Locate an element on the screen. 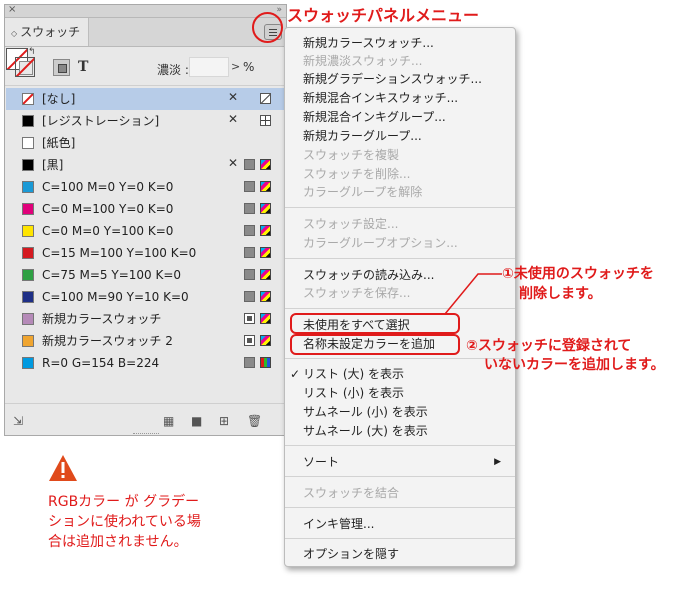 This screenshot has width=698, height=589. swatch-name: C=100 M=90 Y=10 K=0 is located at coordinates (115, 297).